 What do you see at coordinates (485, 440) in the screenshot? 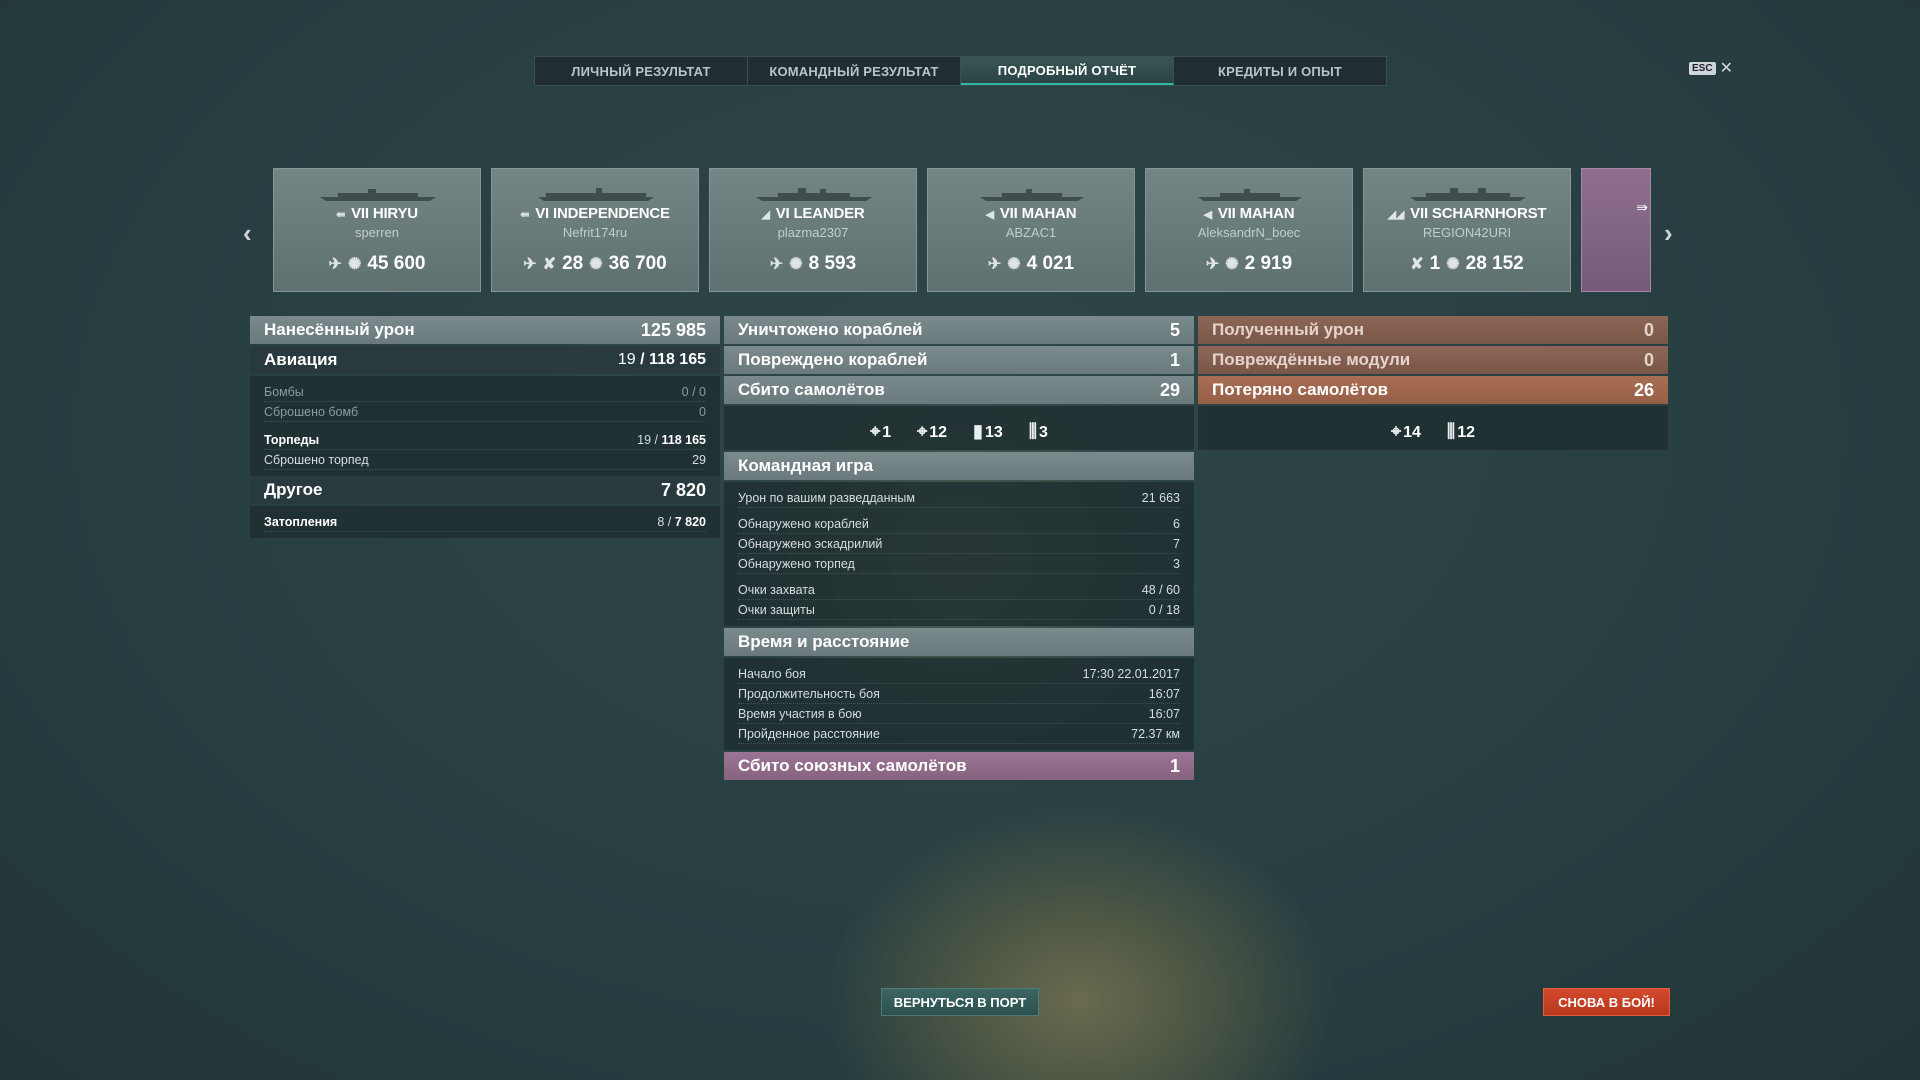
I see `stat-row: Торпеды 19 / 118 165` at bounding box center [485, 440].